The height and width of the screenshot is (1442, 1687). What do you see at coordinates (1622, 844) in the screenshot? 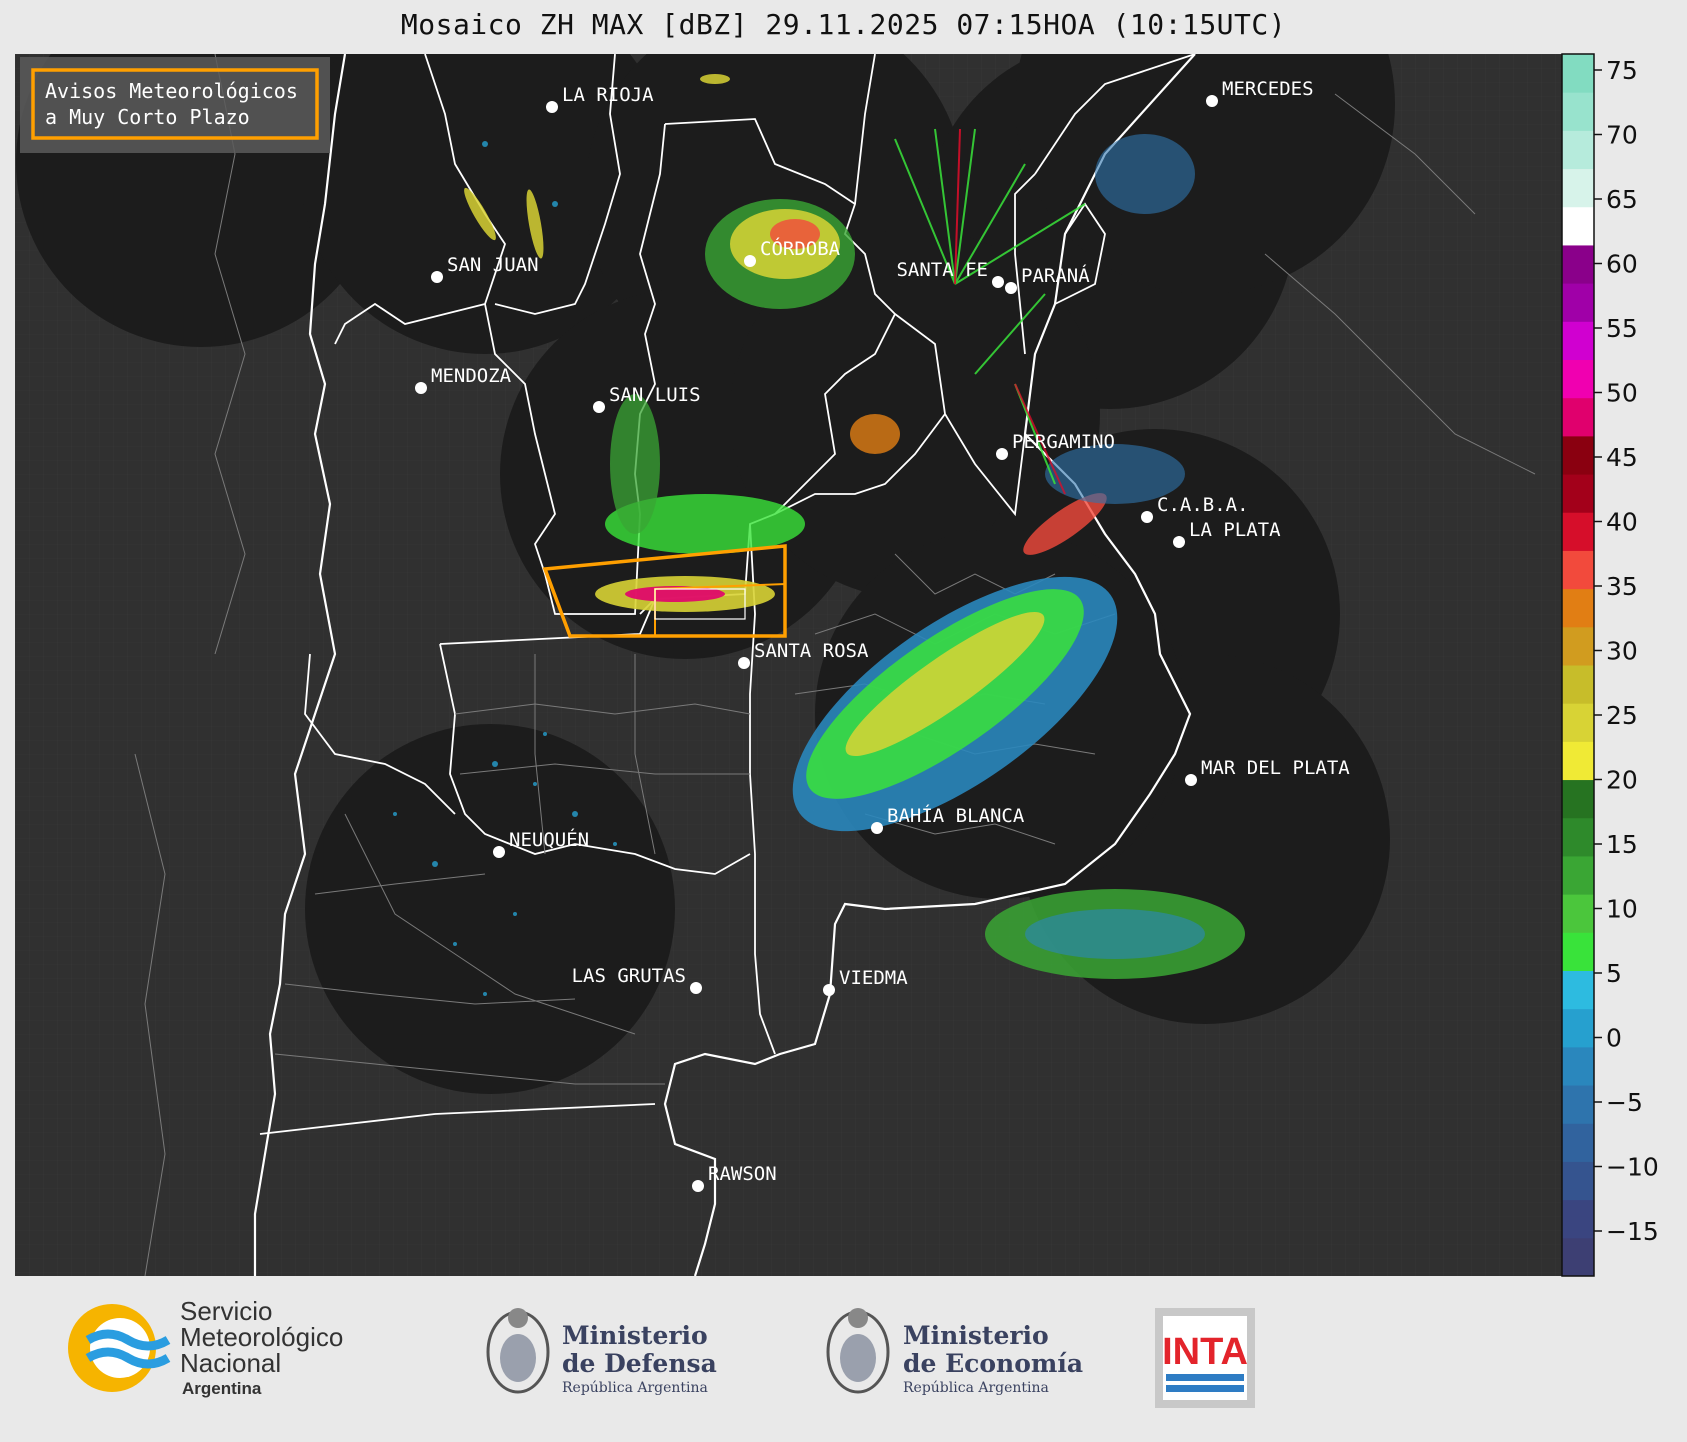
I see `colorbar-tick-label: 15` at bounding box center [1622, 844].